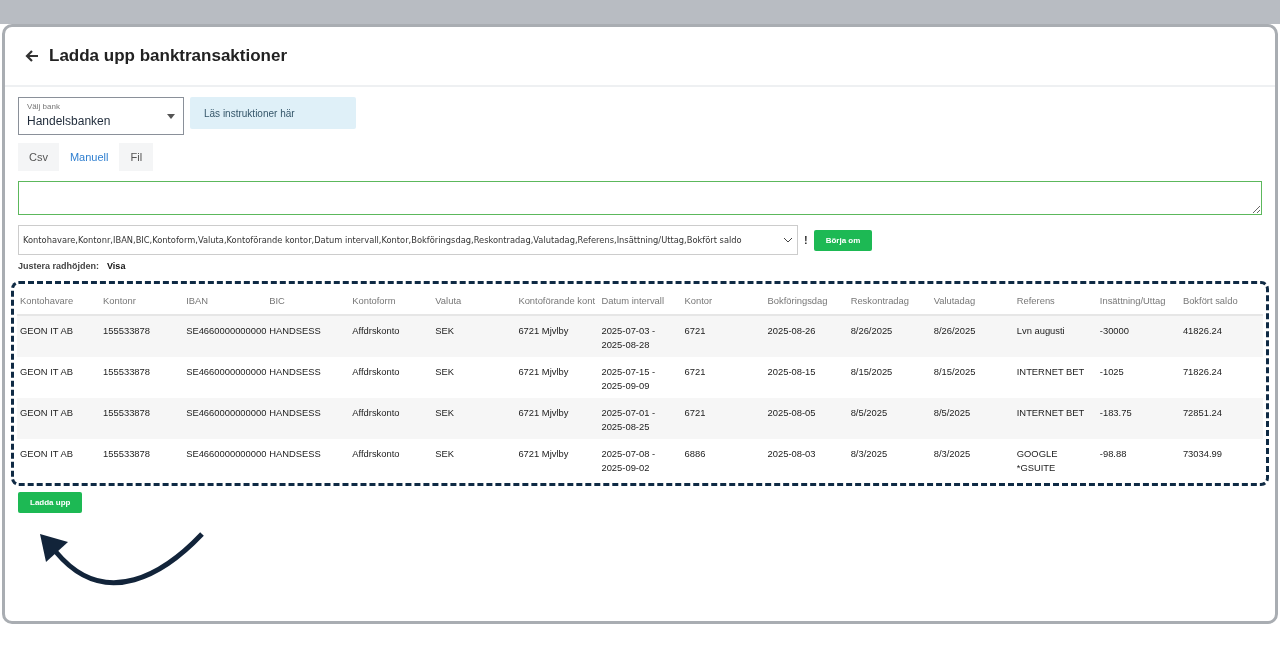 The height and width of the screenshot is (650, 1280). What do you see at coordinates (1221, 459) in the screenshot?
I see `table-cell: 73034.99` at bounding box center [1221, 459].